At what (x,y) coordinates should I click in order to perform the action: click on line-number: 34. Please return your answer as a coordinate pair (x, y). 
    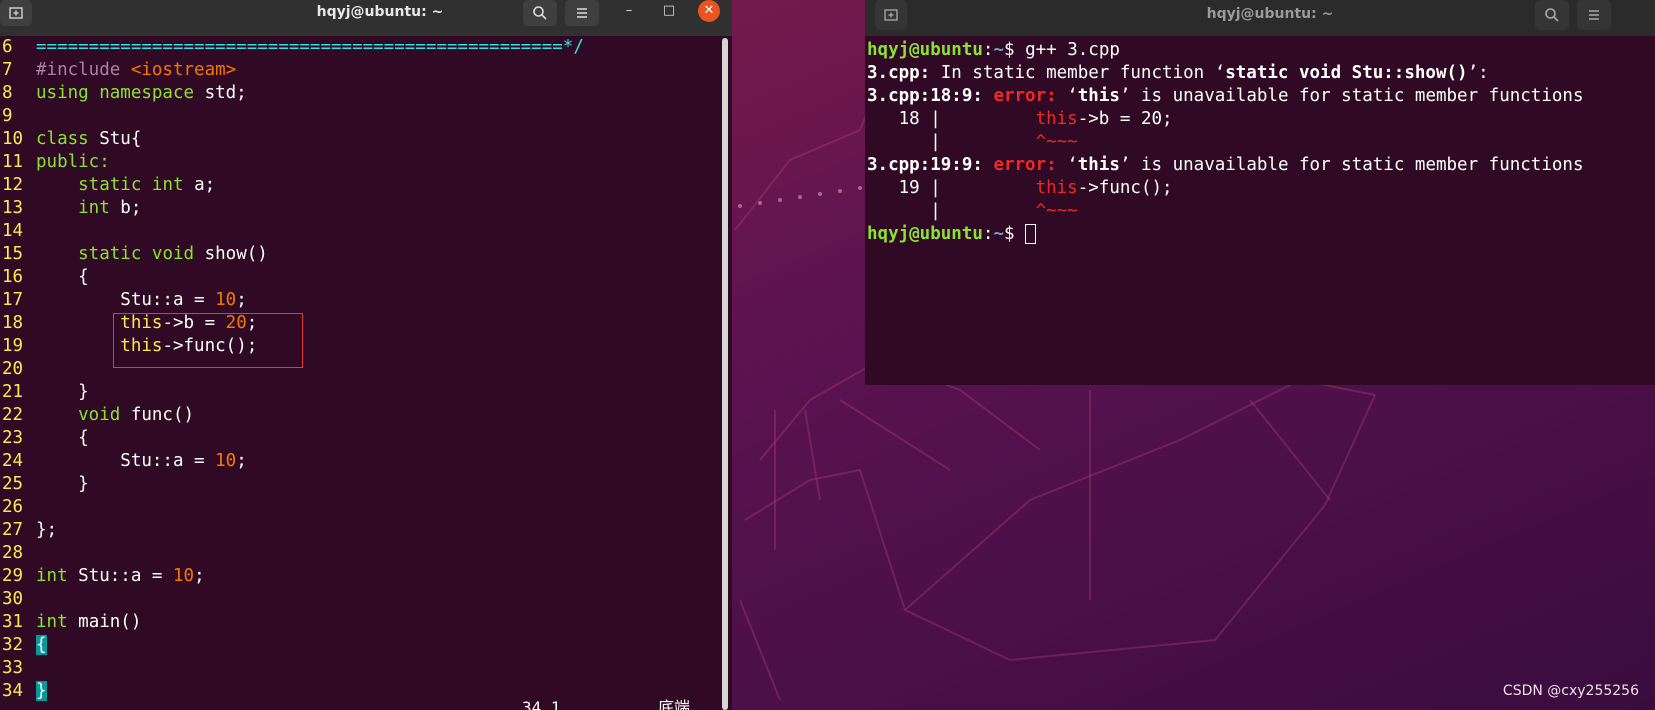
    Looking at the image, I should click on (13, 691).